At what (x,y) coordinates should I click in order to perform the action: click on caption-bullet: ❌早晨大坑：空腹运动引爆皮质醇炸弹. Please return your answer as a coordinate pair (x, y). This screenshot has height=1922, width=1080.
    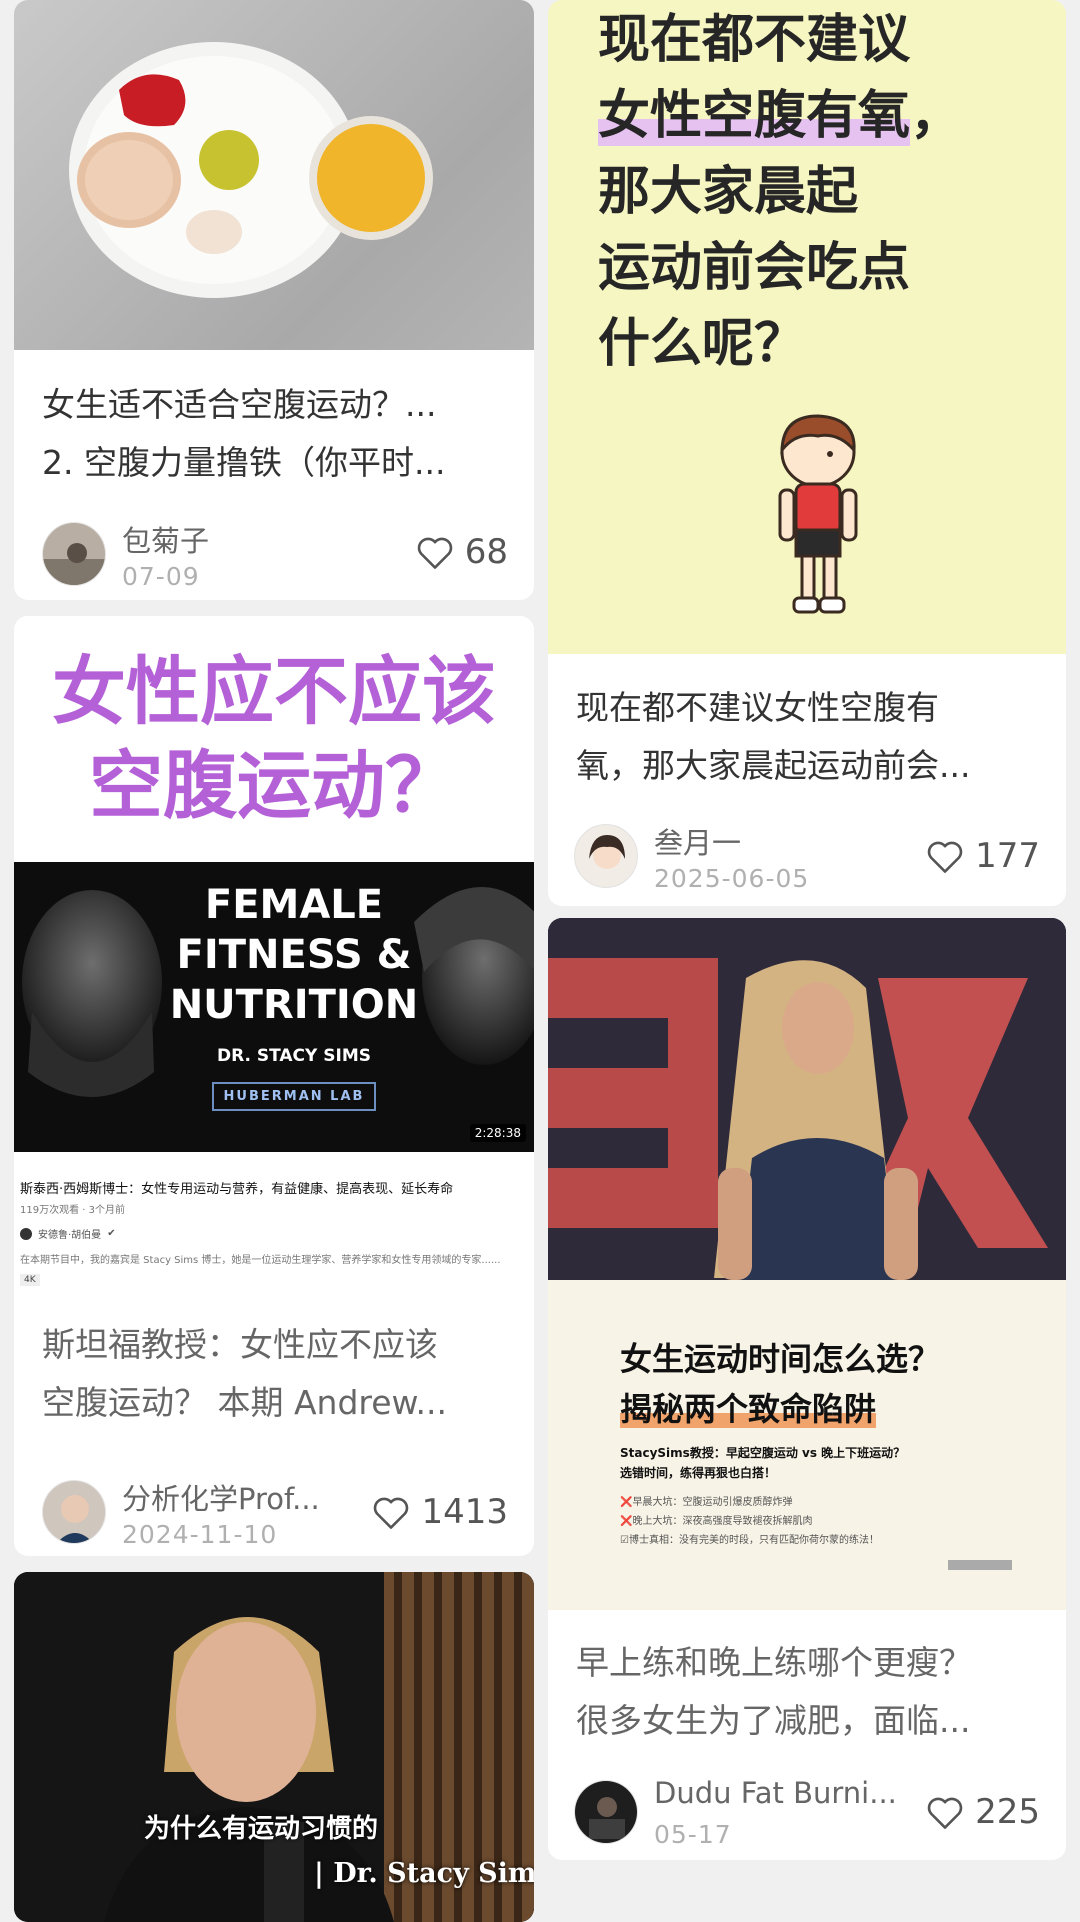
    Looking at the image, I should click on (706, 1502).